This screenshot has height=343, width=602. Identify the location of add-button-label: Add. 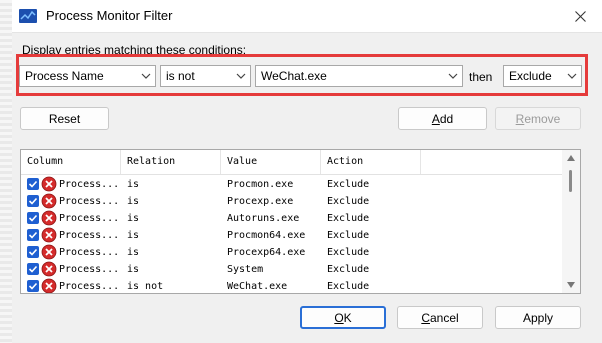
(442, 118).